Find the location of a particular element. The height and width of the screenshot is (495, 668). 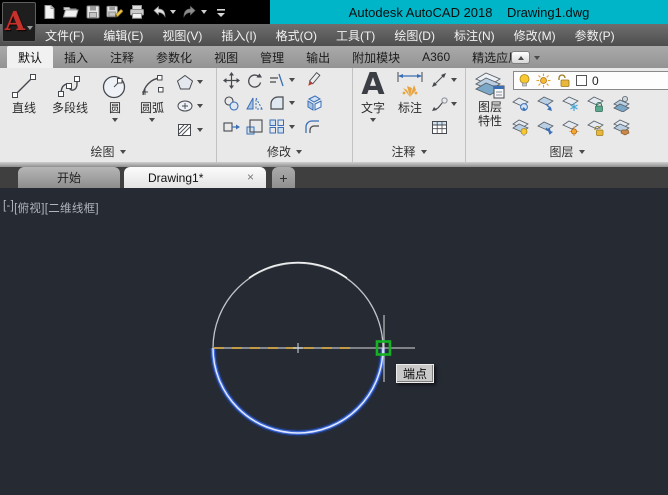

application-menu-caret-icon is located at coordinates (30, 28).